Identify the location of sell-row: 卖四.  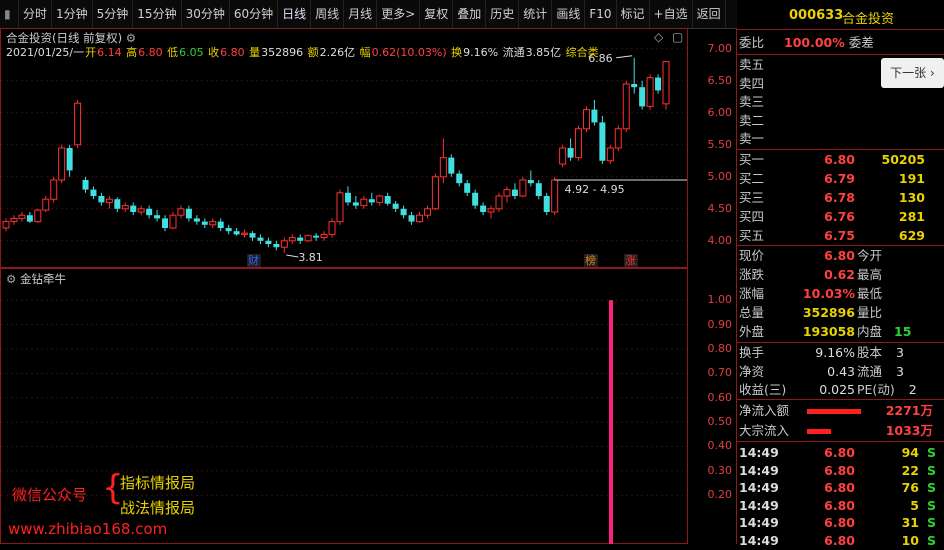
(751, 84).